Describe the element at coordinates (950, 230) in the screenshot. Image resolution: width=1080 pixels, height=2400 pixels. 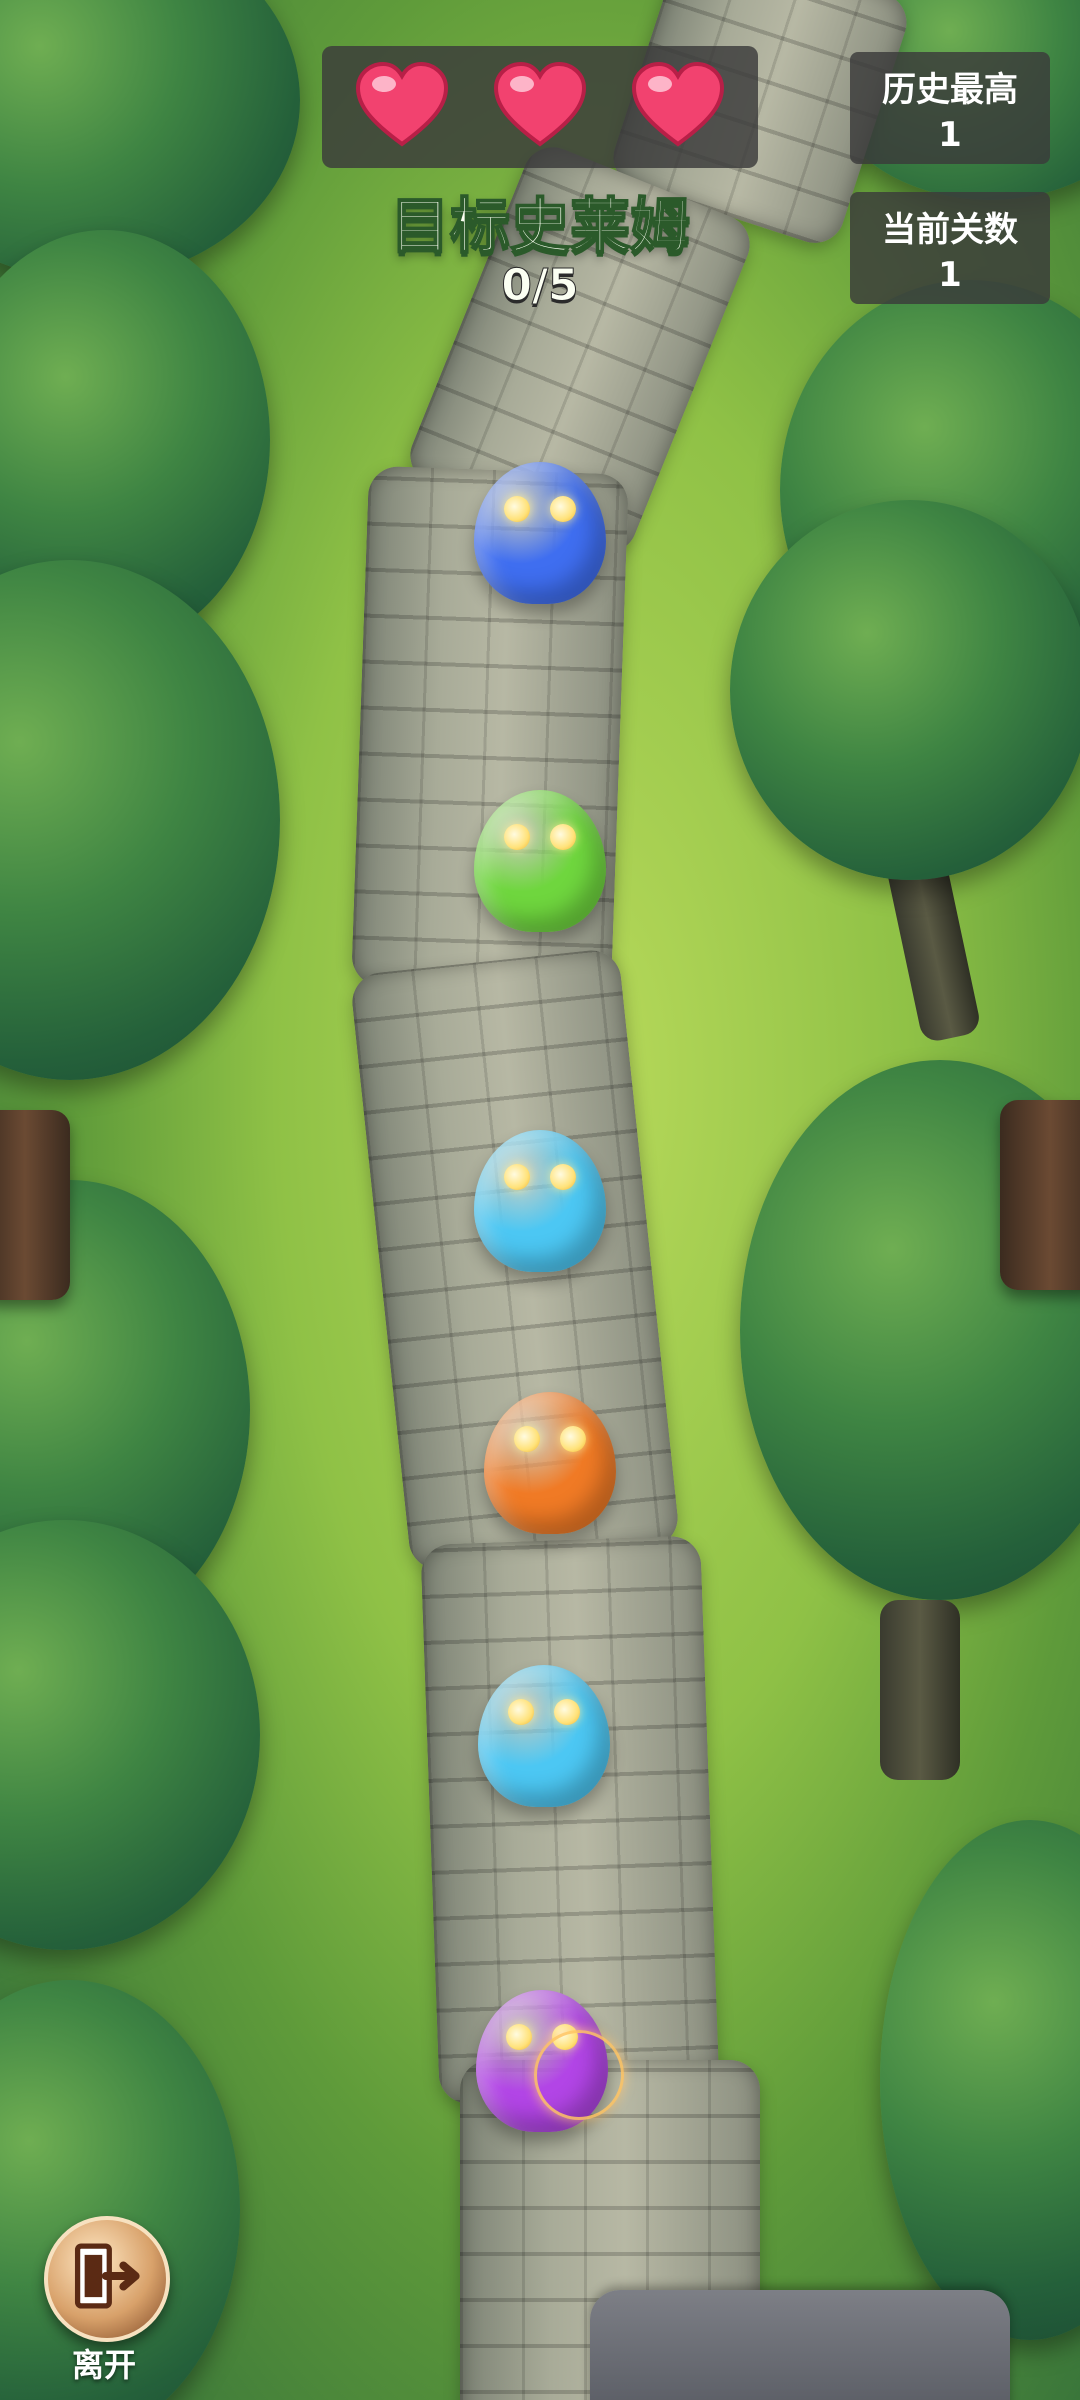
I see `current-level-label: 当前关数` at that location.